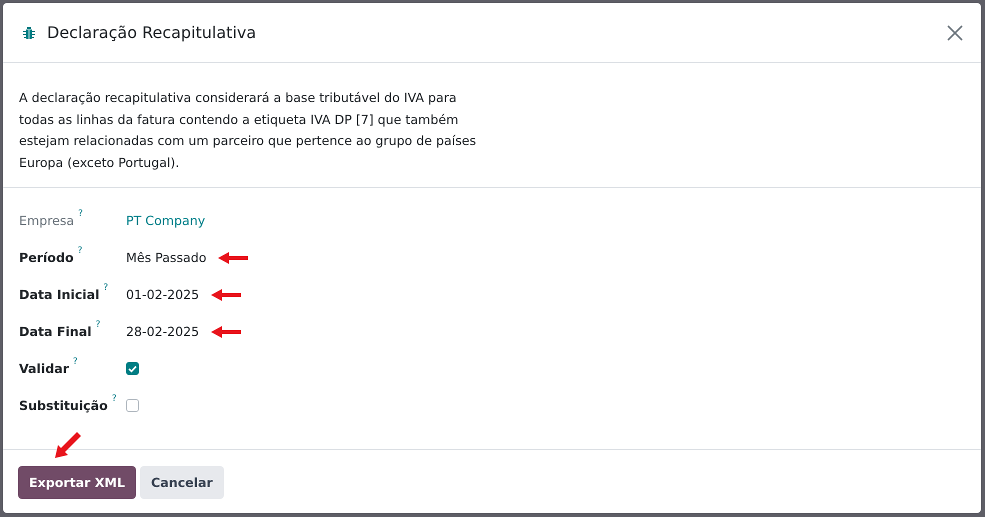  Describe the element at coordinates (152, 32) in the screenshot. I see `dialog-title: Declaração Recapitulativa` at that location.